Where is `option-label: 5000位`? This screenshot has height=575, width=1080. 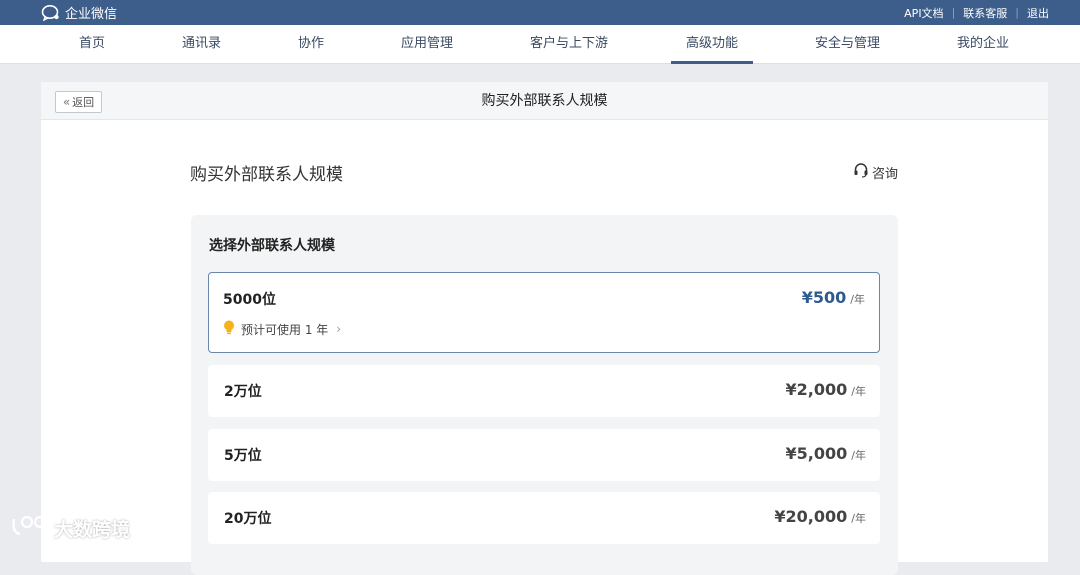
option-label: 5000位 is located at coordinates (249, 300).